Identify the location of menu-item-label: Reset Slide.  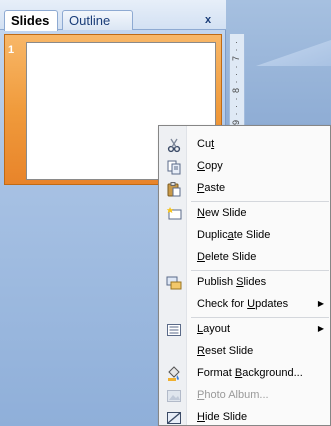
(225, 351).